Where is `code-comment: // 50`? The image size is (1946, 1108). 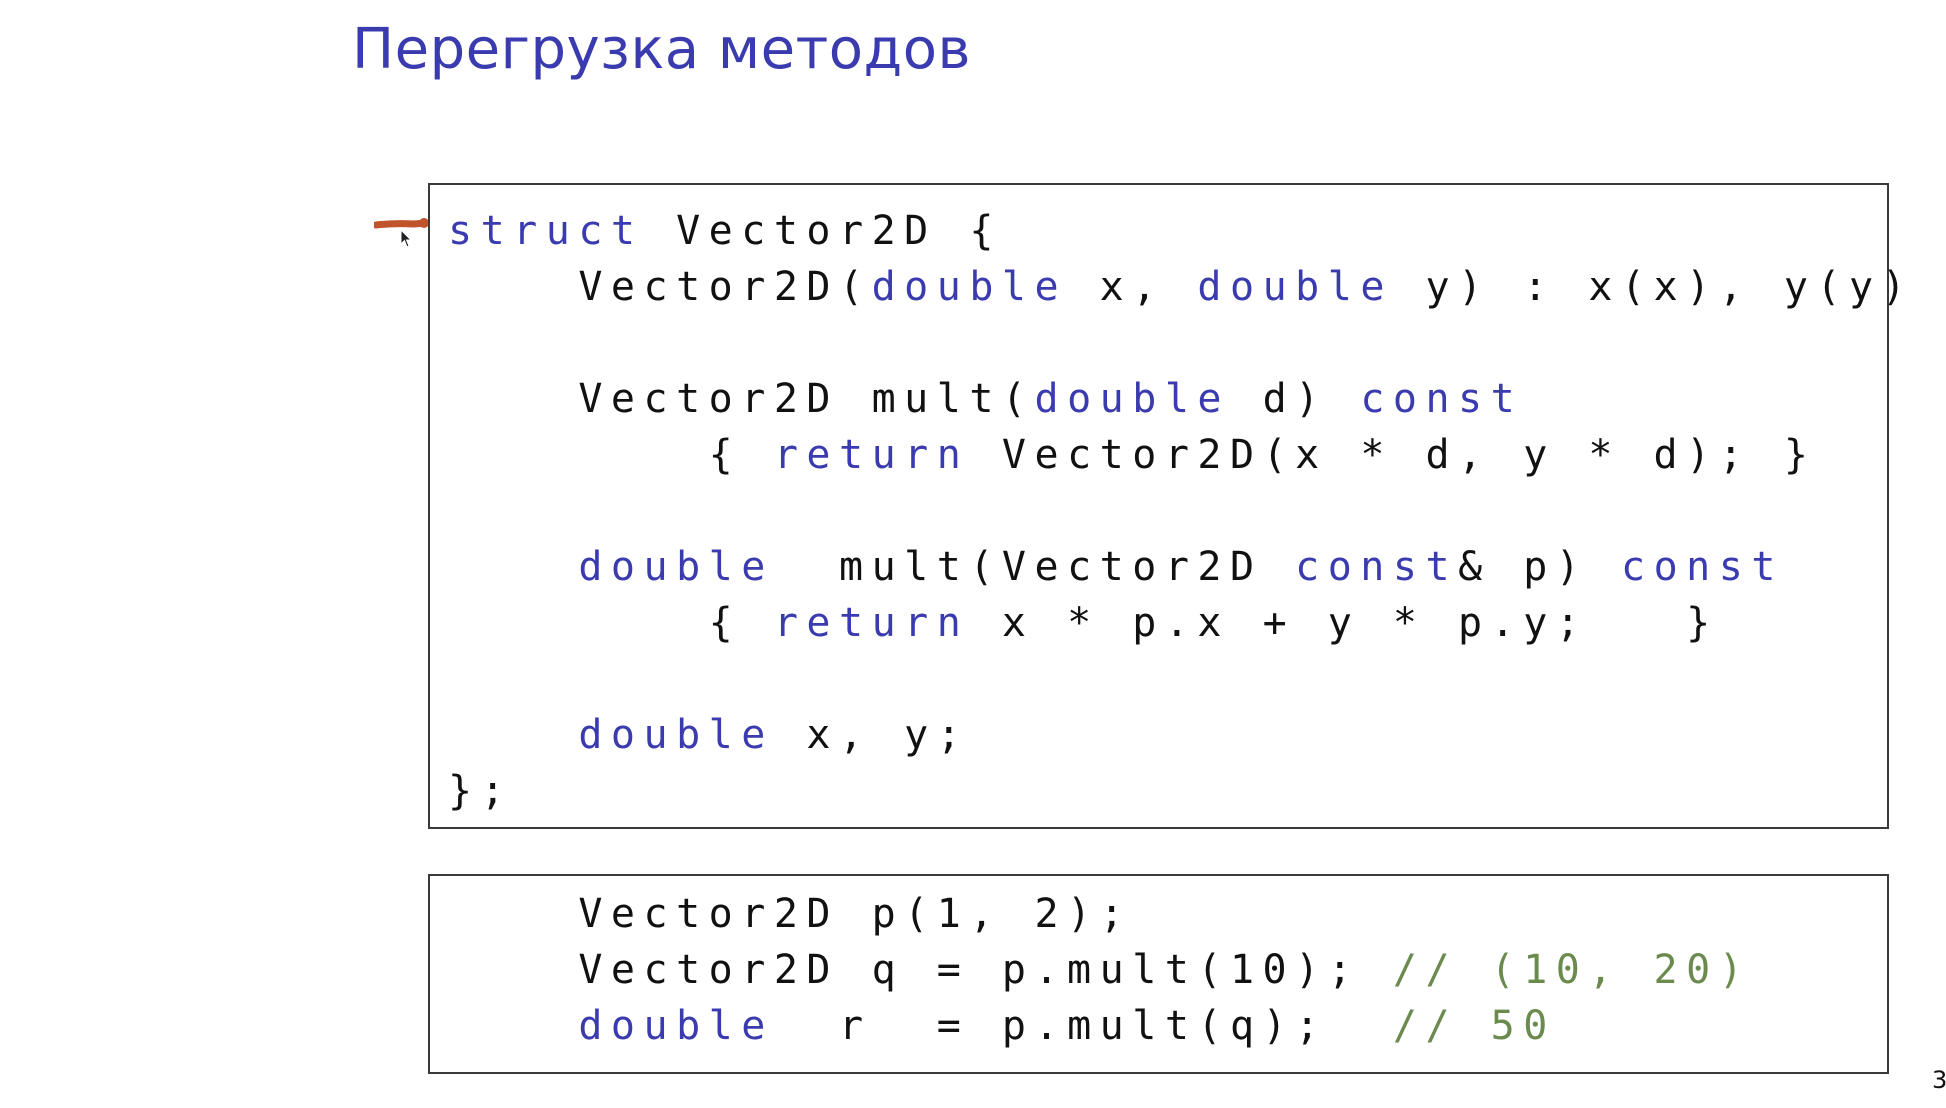 code-comment: // 50 is located at coordinates (1474, 1026).